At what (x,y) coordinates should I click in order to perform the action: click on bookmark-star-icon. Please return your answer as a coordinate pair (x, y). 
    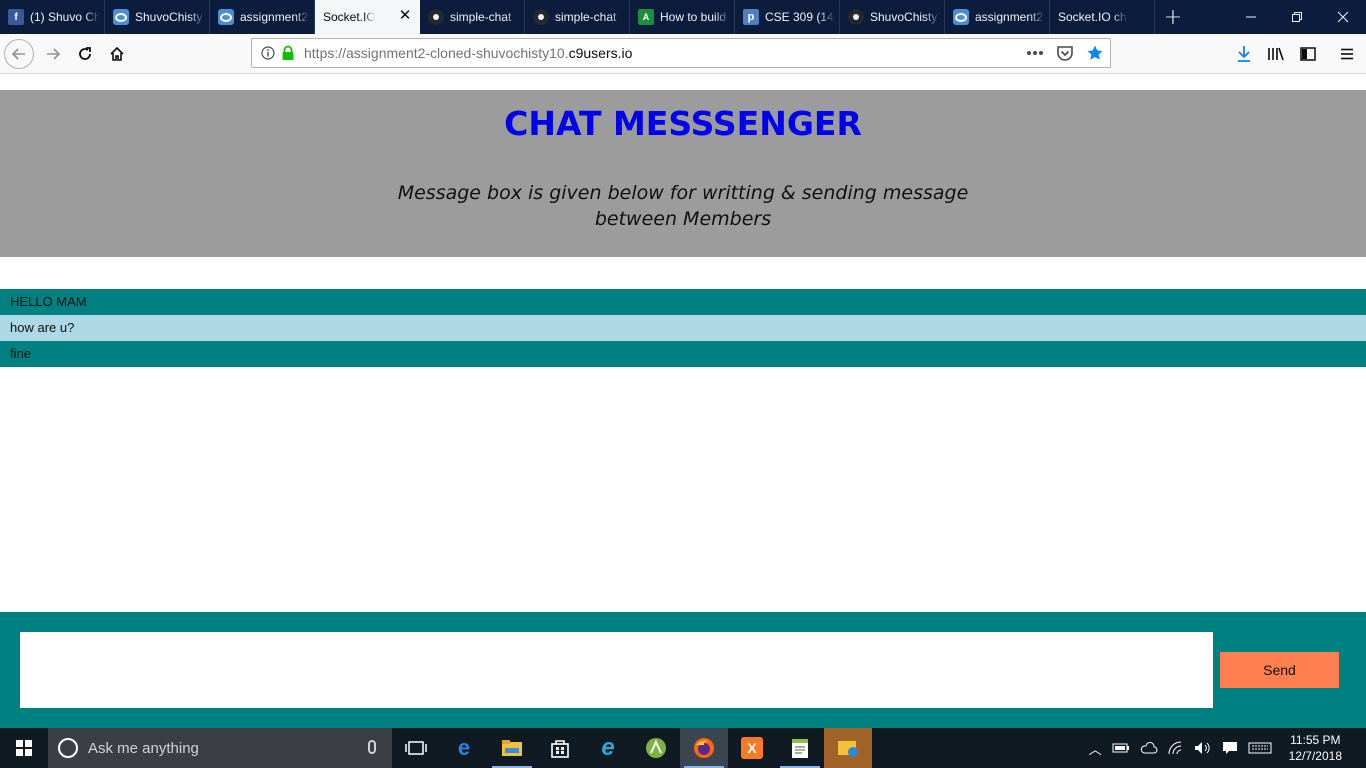
    Looking at the image, I should click on (1095, 53).